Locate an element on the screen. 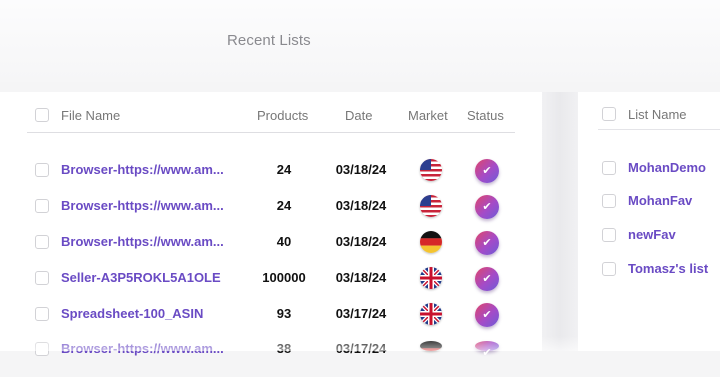 The width and height of the screenshot is (720, 377). column-header-products: Products is located at coordinates (282, 115).